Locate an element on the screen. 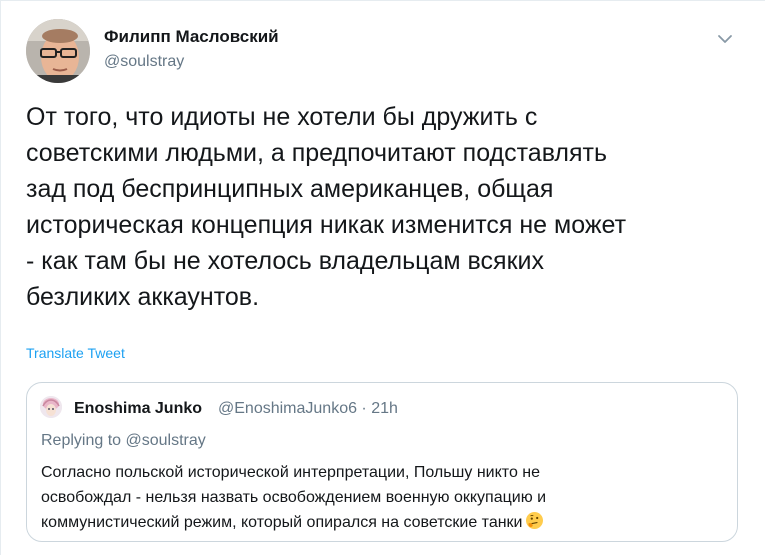 This screenshot has height=555, width=765. replying-to-text: Replying to @soulstray is located at coordinates (123, 440).